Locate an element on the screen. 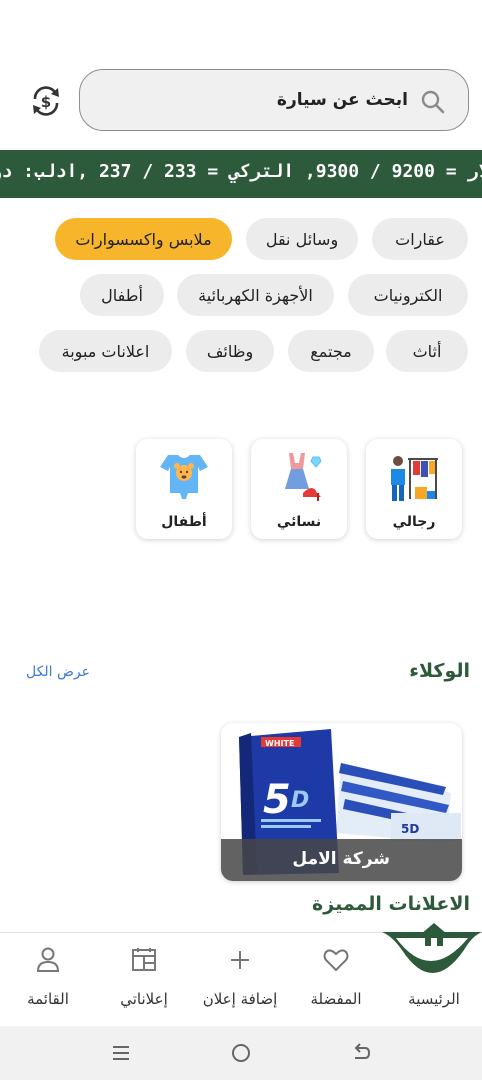  chip-real-estate: عقارات is located at coordinates (420, 239).